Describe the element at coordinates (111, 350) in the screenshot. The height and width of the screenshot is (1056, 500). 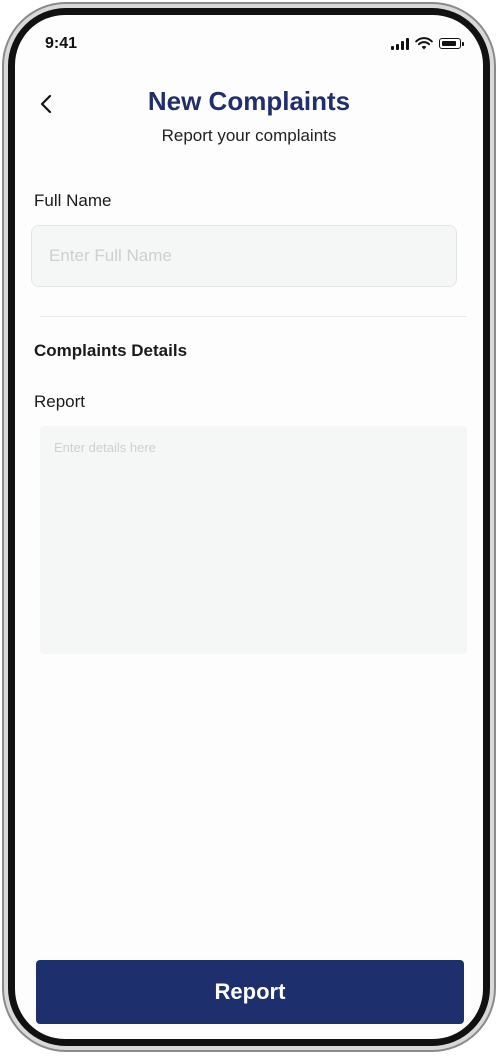
I see `complaints-details-heading: Complaints Details` at that location.